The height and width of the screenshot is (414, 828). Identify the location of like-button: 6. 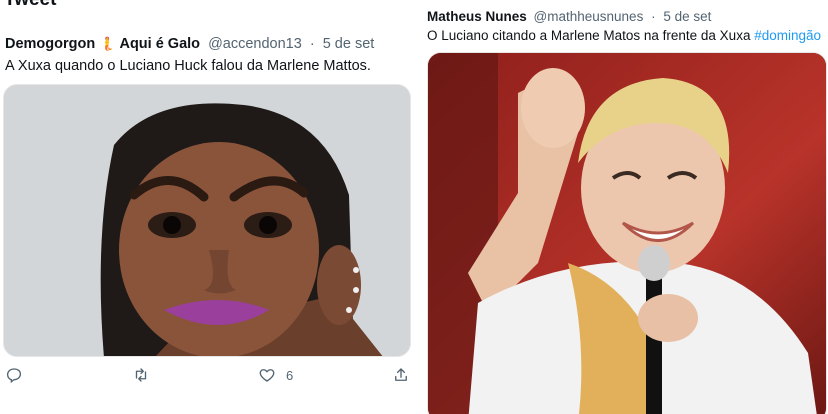
(275, 375).